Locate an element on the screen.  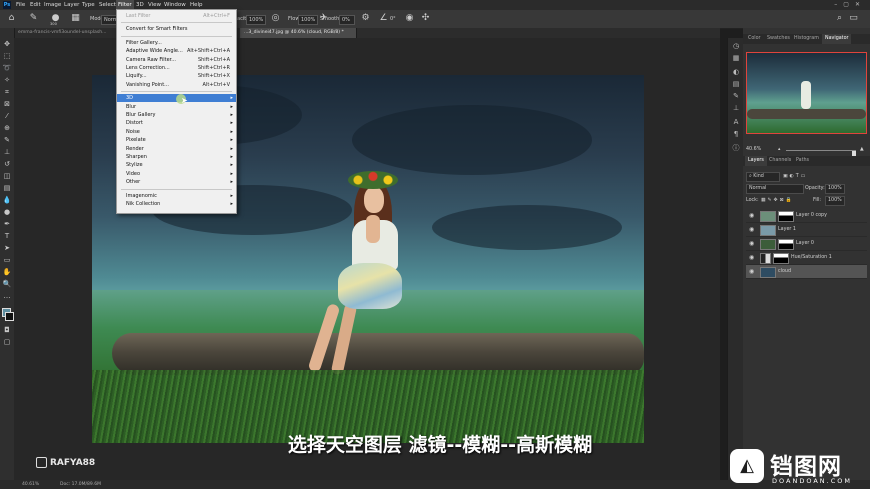
paragraph-panel-icon: ¶ is located at coordinates (736, 134).